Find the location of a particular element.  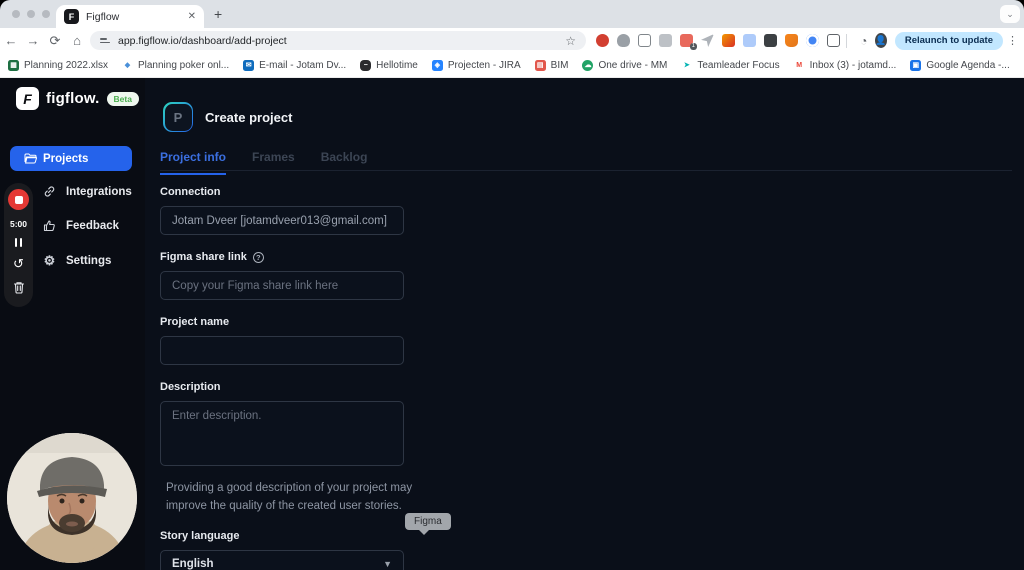

webcam-video is located at coordinates (72, 498).